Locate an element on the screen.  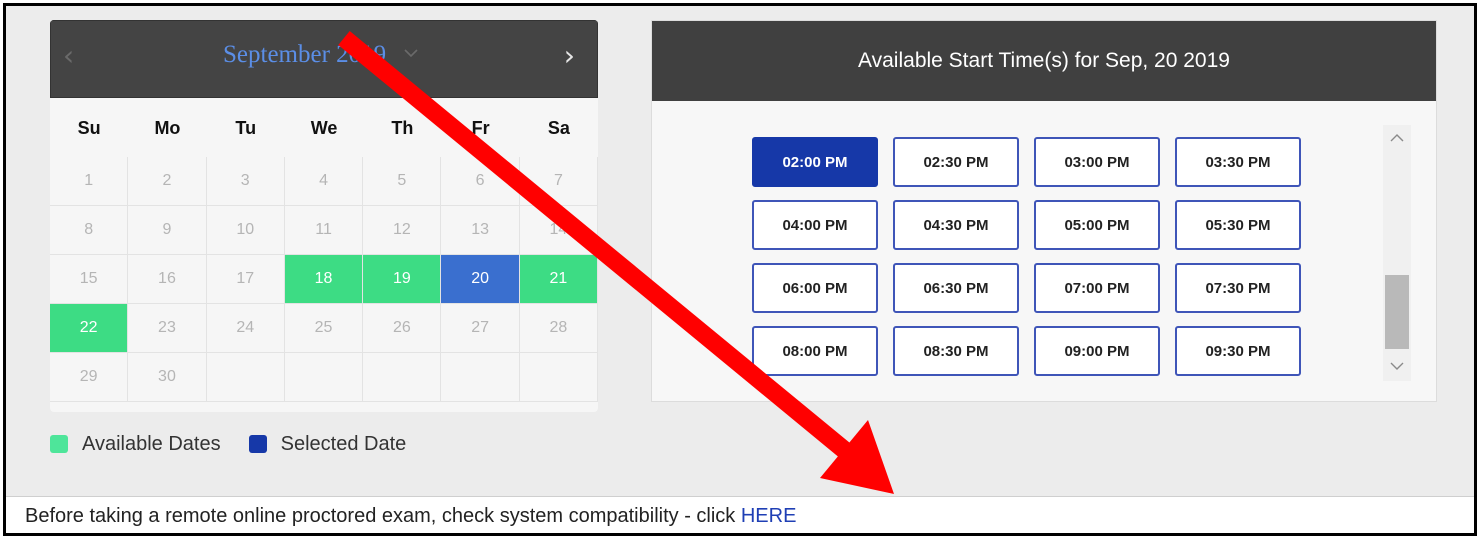
day-cell: 13 is located at coordinates (480, 230).